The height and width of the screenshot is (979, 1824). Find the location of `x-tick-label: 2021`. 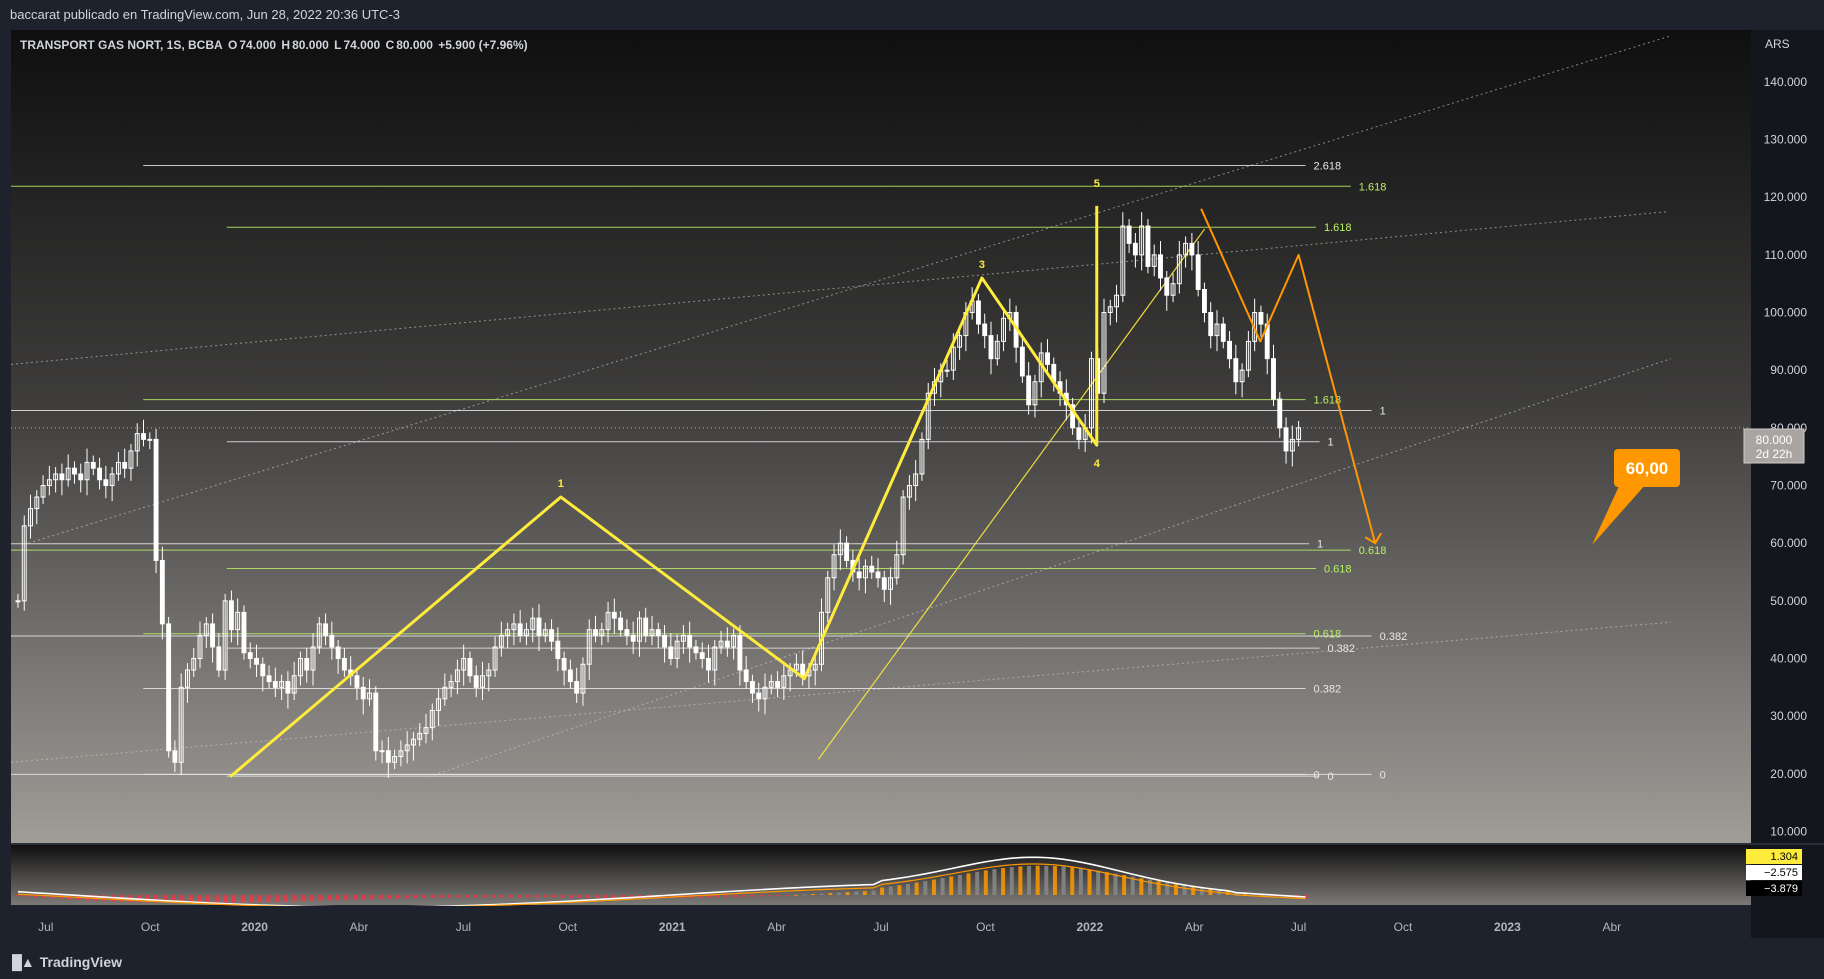

x-tick-label: 2021 is located at coordinates (672, 927).